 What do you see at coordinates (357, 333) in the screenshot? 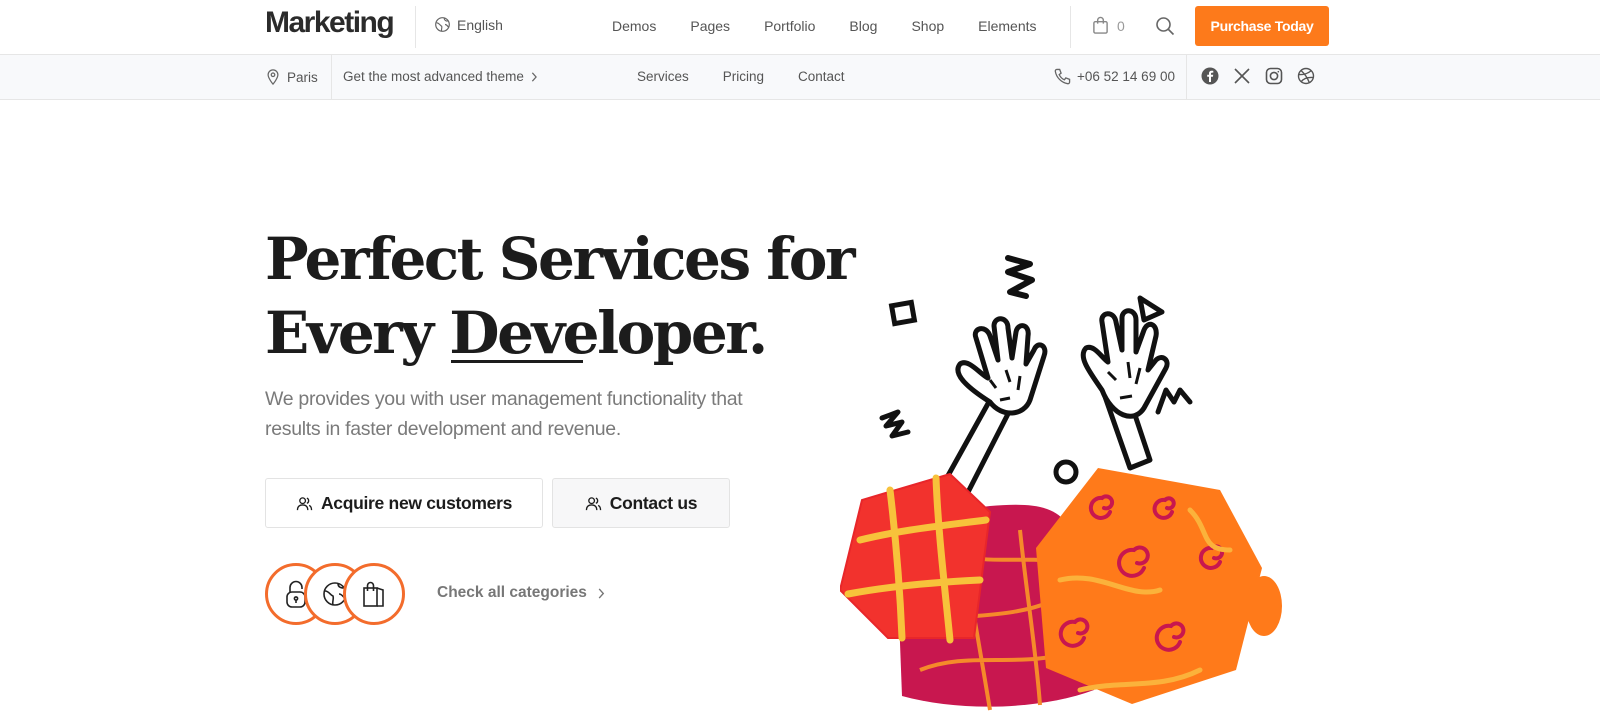
I see `headline-line-2-lead: Every` at bounding box center [357, 333].